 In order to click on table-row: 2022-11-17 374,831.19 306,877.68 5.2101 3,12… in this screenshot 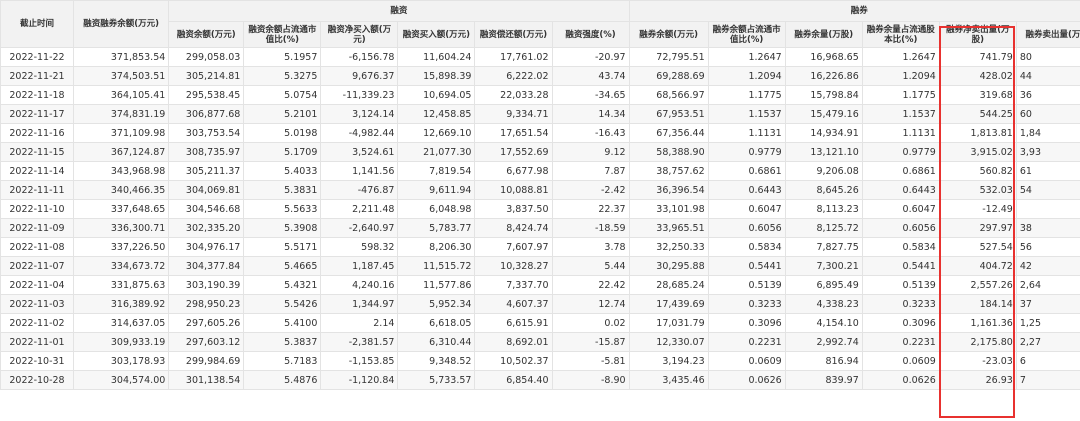, I will do `click(540, 114)`.